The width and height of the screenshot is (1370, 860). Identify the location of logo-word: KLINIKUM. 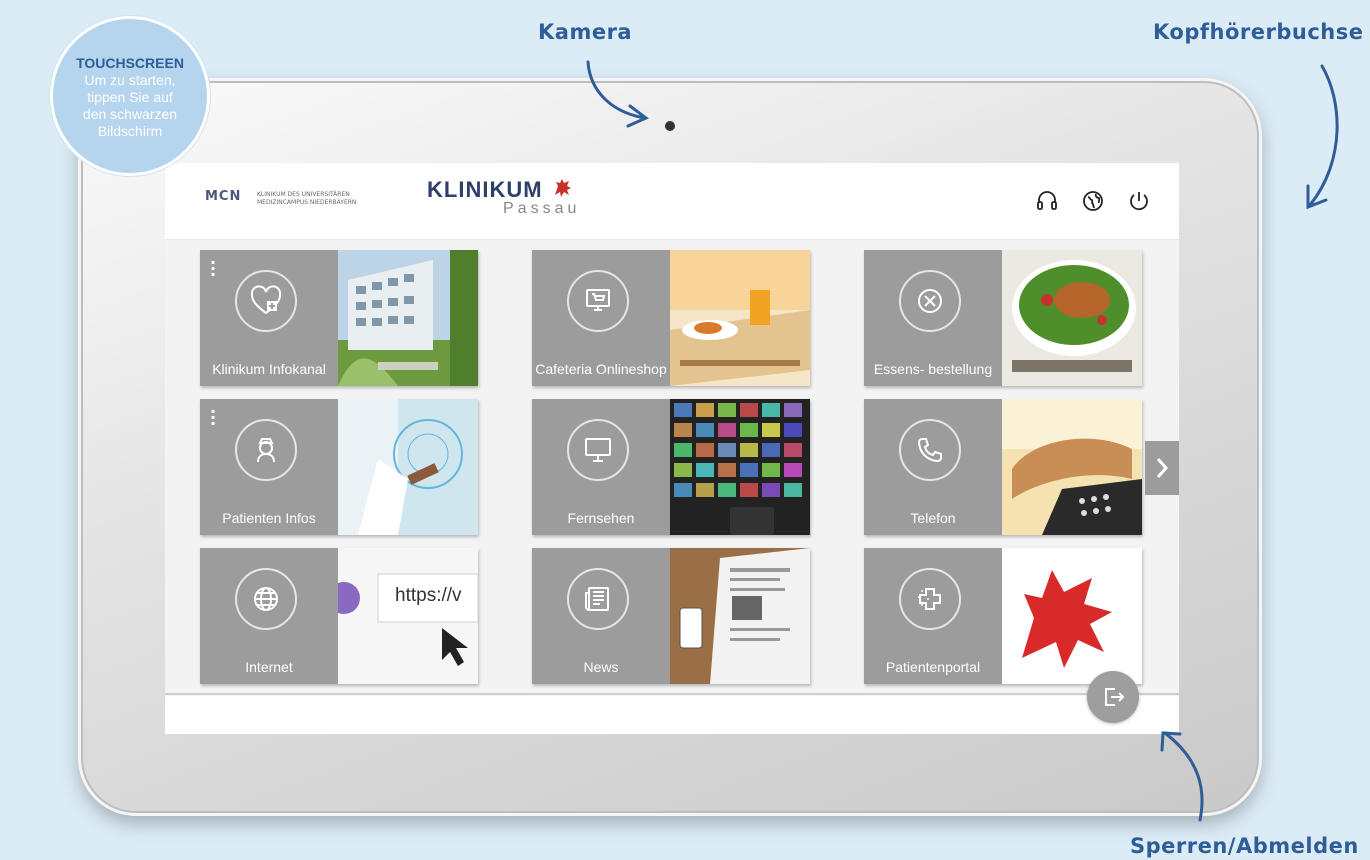
(485, 189).